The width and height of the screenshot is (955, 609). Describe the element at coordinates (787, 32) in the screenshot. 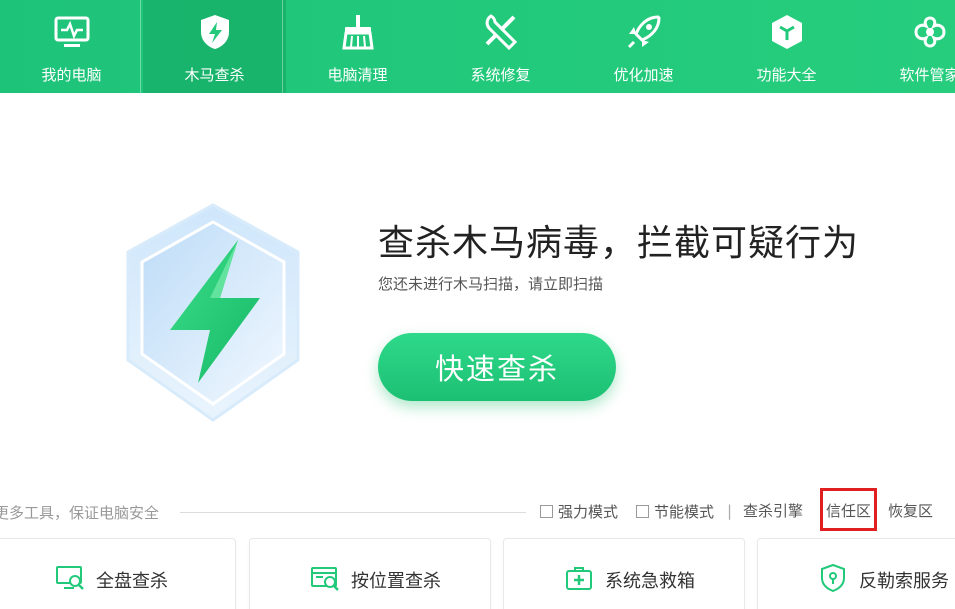

I see `hexagon-cube-icon` at that location.